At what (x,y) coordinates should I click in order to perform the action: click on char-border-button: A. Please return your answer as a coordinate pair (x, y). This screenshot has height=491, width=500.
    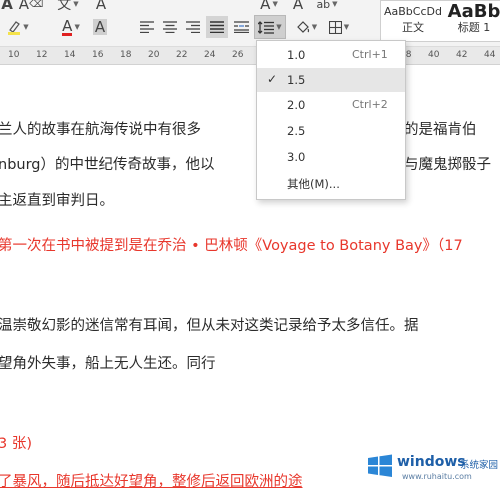
    Looking at the image, I should click on (100, 27).